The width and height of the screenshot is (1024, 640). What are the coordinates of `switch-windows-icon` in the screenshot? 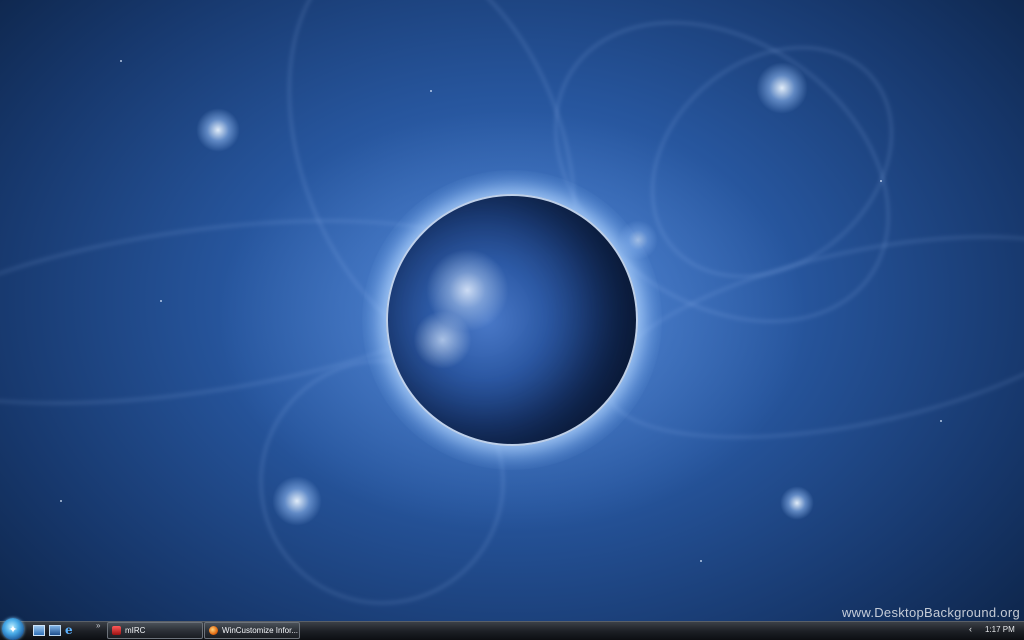 It's located at (55, 630).